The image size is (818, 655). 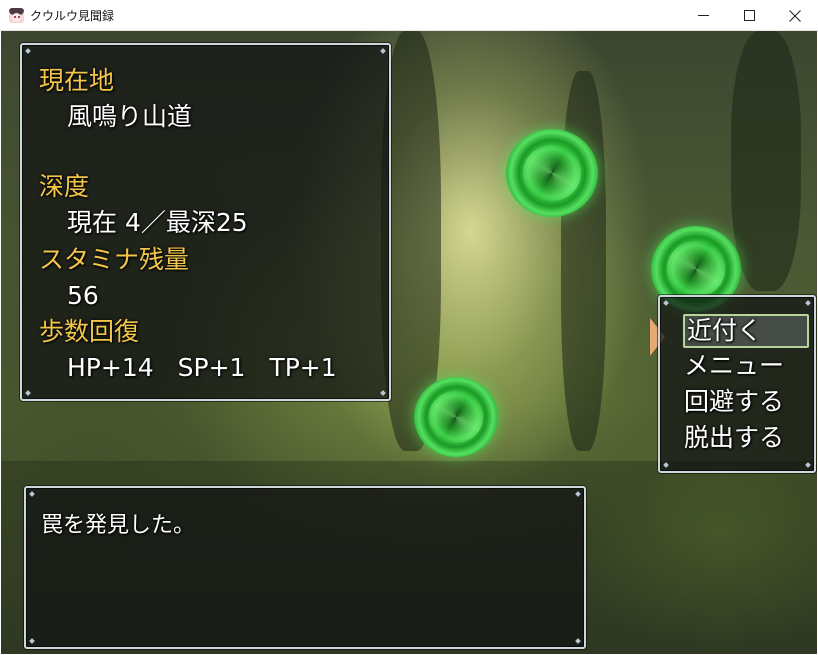 I want to click on message-text: 罠を発見した。, so click(x=118, y=525).